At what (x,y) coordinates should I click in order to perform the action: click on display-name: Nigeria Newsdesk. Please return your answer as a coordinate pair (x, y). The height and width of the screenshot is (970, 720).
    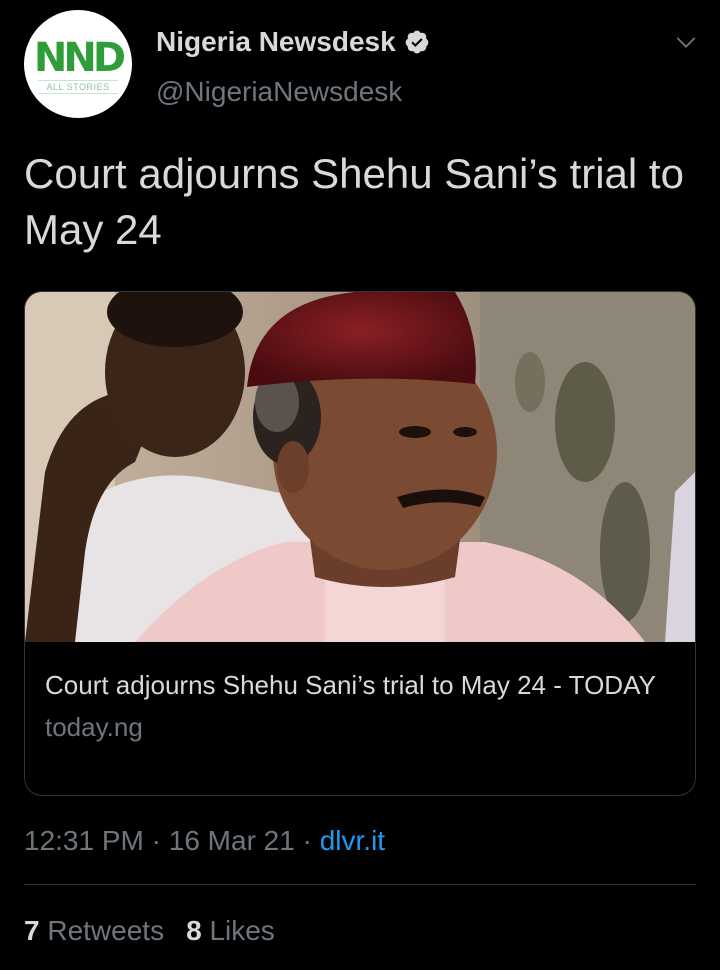
    Looking at the image, I should click on (276, 41).